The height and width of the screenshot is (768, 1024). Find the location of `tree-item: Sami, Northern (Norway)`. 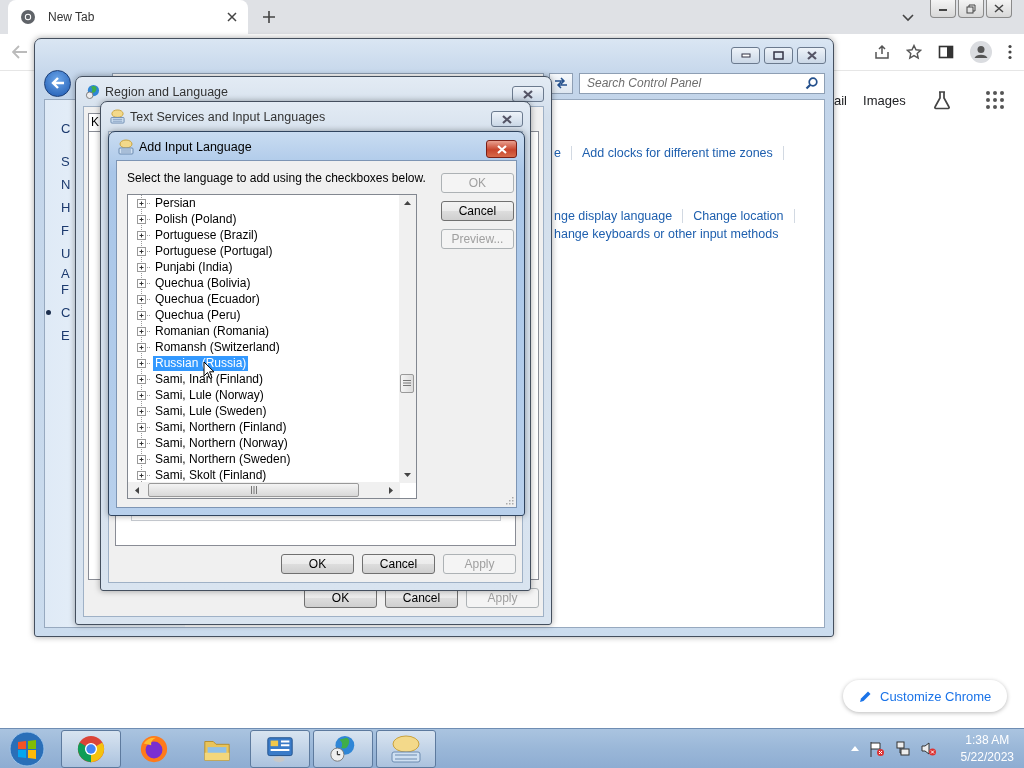

tree-item: Sami, Northern (Norway) is located at coordinates (221, 444).